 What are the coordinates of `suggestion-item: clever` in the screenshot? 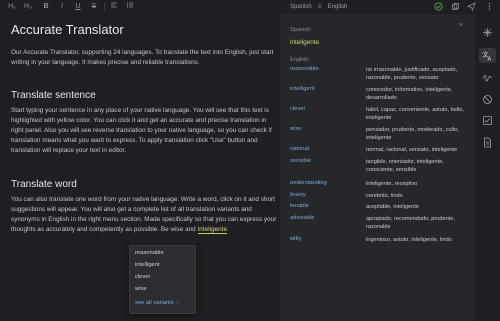 It's located at (164, 277).